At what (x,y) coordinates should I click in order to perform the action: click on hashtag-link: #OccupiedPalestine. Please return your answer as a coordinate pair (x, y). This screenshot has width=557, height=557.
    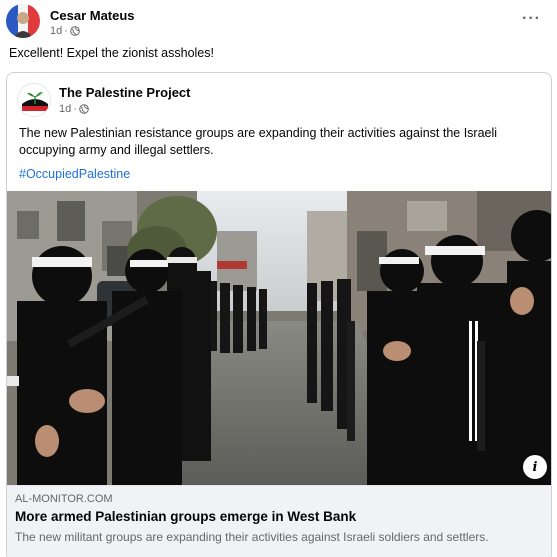
    Looking at the image, I should click on (74, 174).